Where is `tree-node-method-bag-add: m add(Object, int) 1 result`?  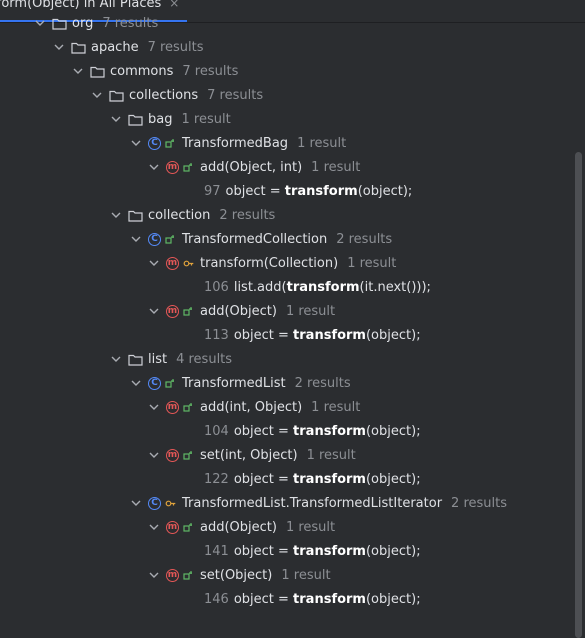 tree-node-method-bag-add: m add(Object, int) 1 result is located at coordinates (255, 167).